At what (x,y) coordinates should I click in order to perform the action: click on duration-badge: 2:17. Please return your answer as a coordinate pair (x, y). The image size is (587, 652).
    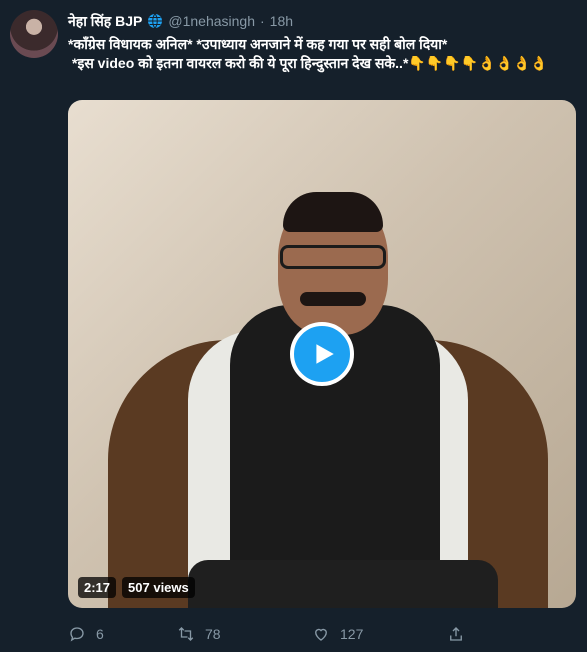
    Looking at the image, I should click on (97, 587).